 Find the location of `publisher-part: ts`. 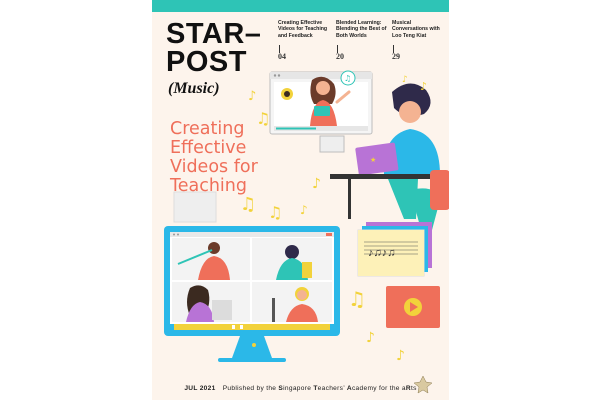

publisher-part: ts is located at coordinates (413, 388).